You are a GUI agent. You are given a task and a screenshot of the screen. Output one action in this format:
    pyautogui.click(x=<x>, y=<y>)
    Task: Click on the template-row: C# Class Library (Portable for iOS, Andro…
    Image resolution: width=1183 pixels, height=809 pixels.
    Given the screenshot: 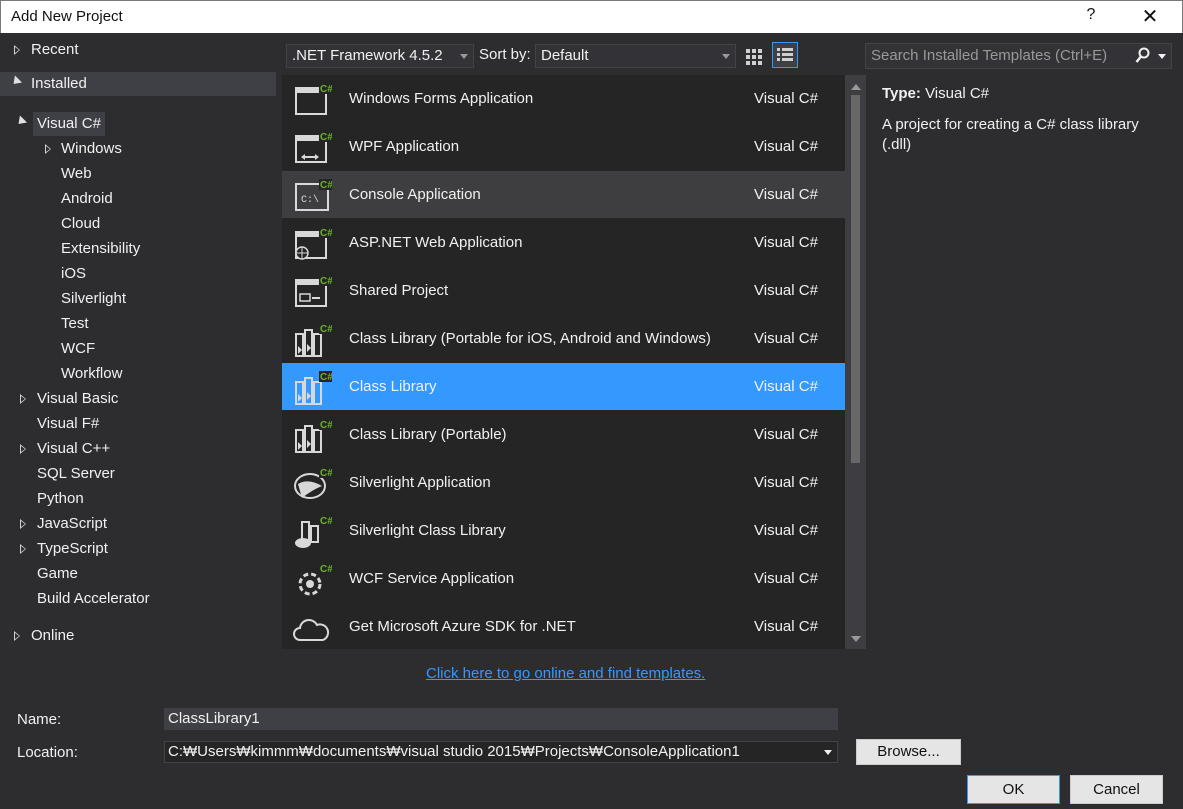 What is the action you would take?
    pyautogui.click(x=563, y=338)
    